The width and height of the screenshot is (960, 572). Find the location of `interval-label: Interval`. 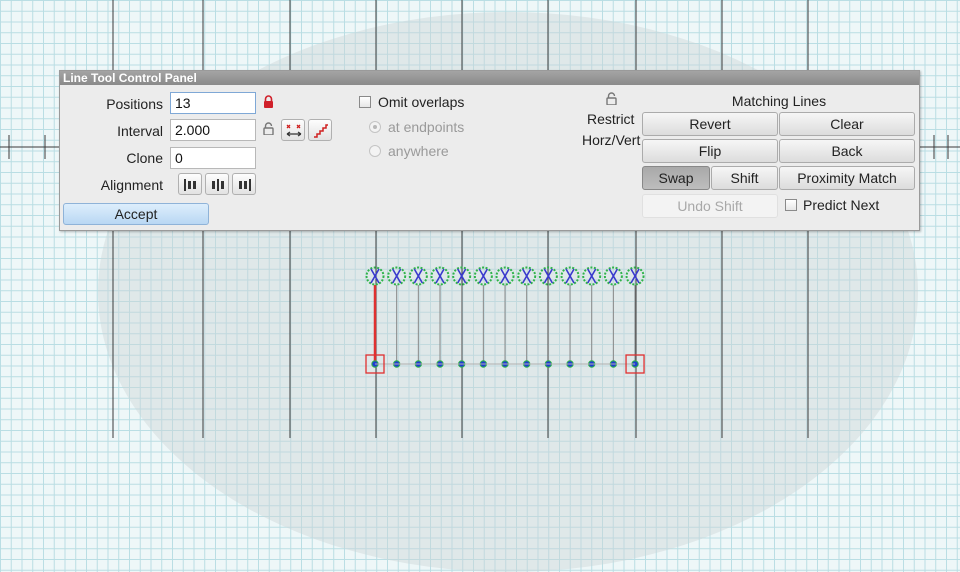

interval-label: Interval is located at coordinates (140, 131).